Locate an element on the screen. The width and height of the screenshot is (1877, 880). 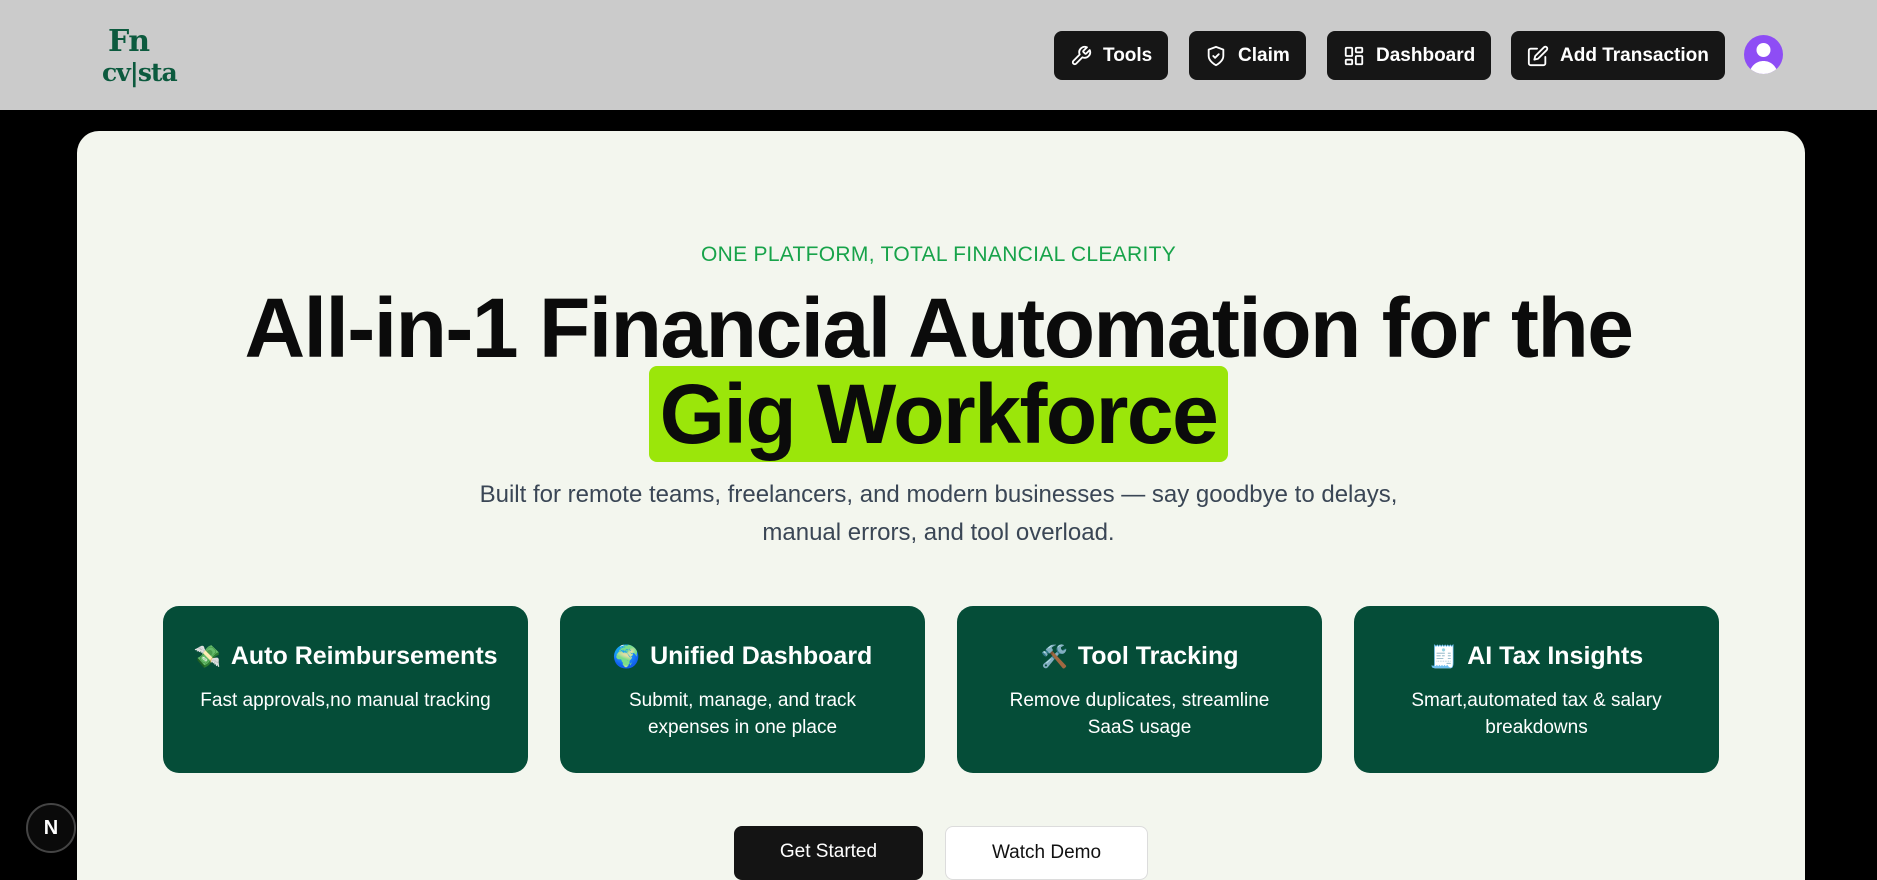
nav-tools-button: Tools is located at coordinates (1111, 55).